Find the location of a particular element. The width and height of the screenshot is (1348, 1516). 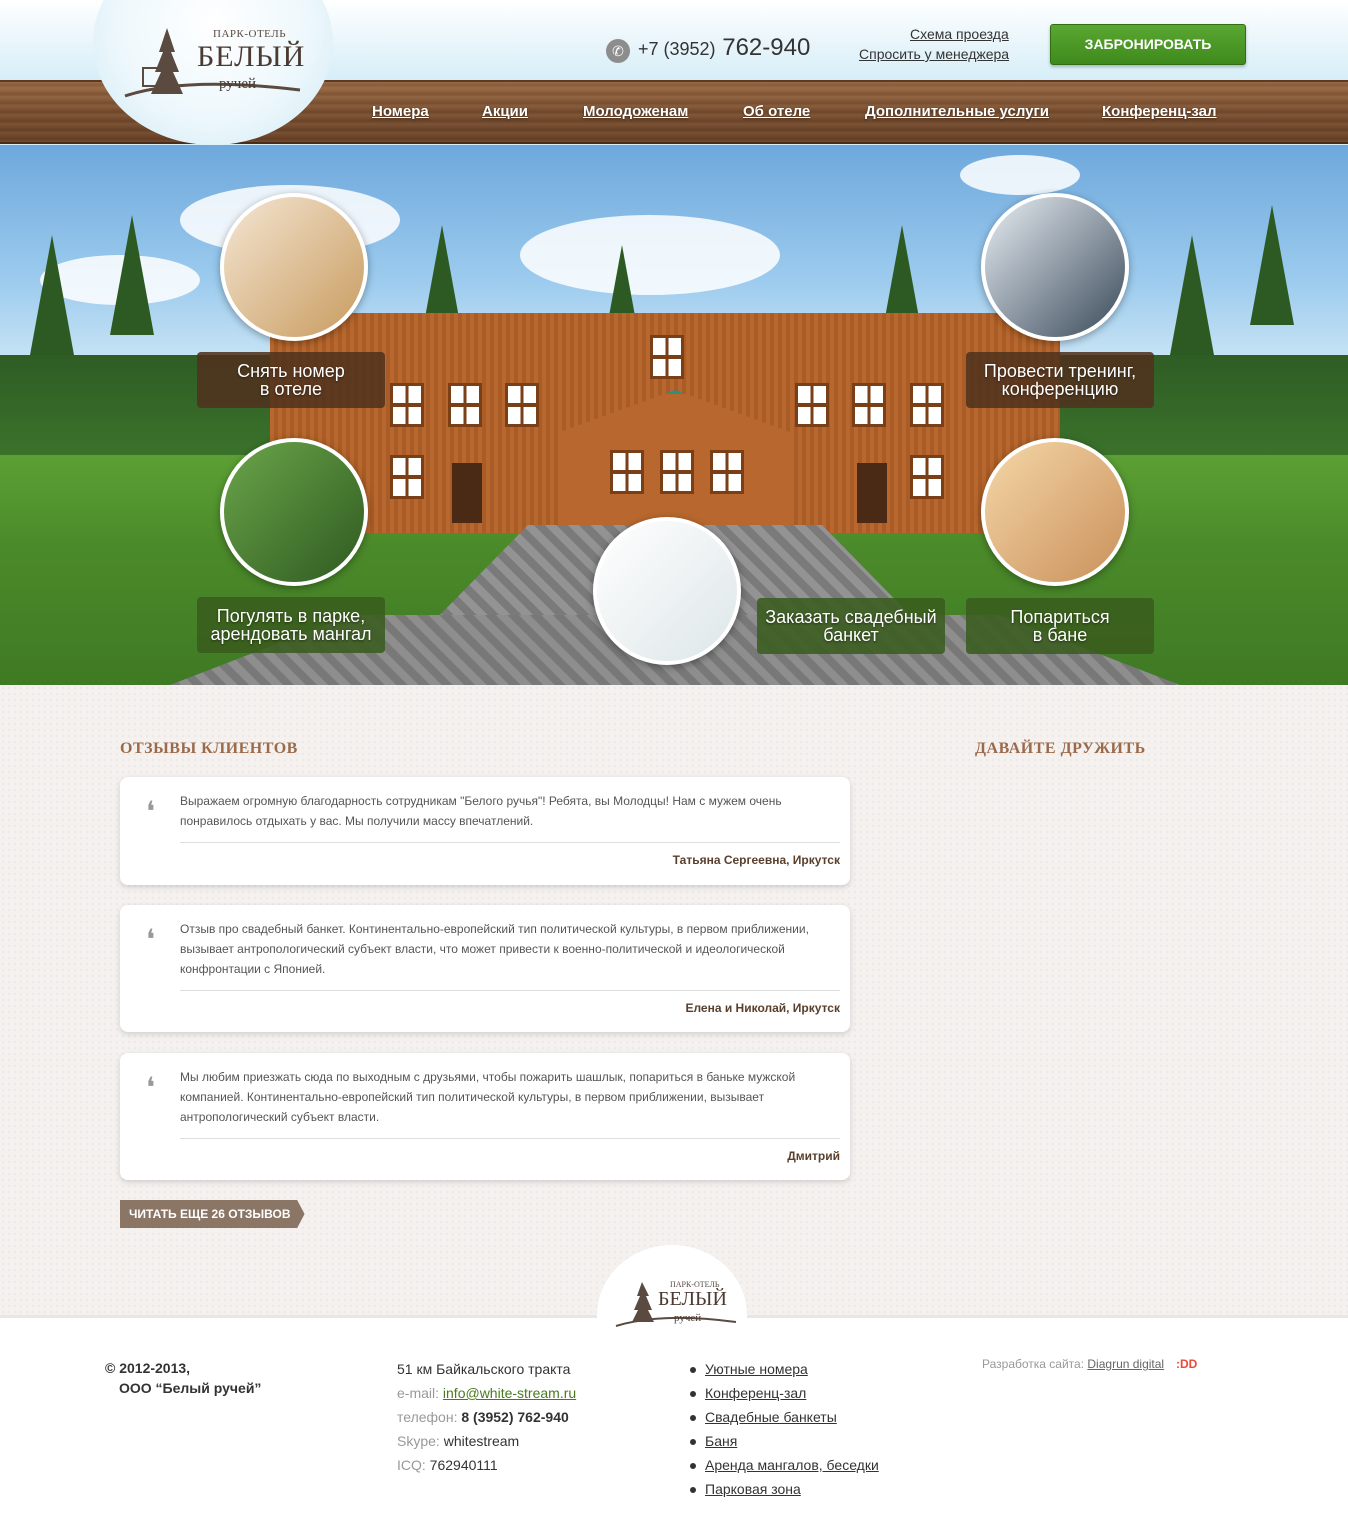

phone-icon: ✆ is located at coordinates (618, 51).